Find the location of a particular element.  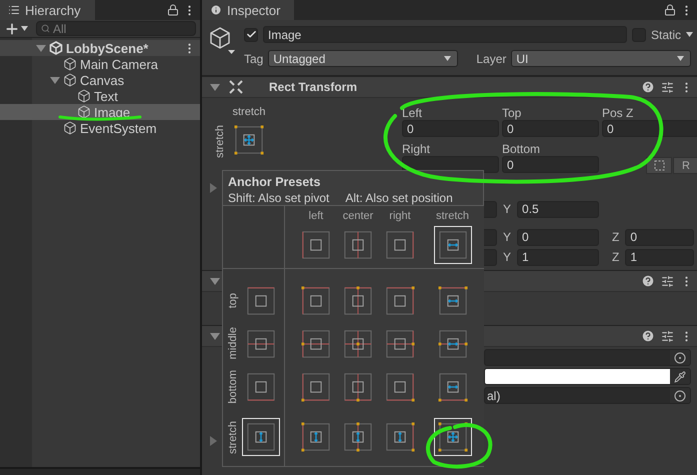

inspector-tab: Inspector is located at coordinates (248, 10).